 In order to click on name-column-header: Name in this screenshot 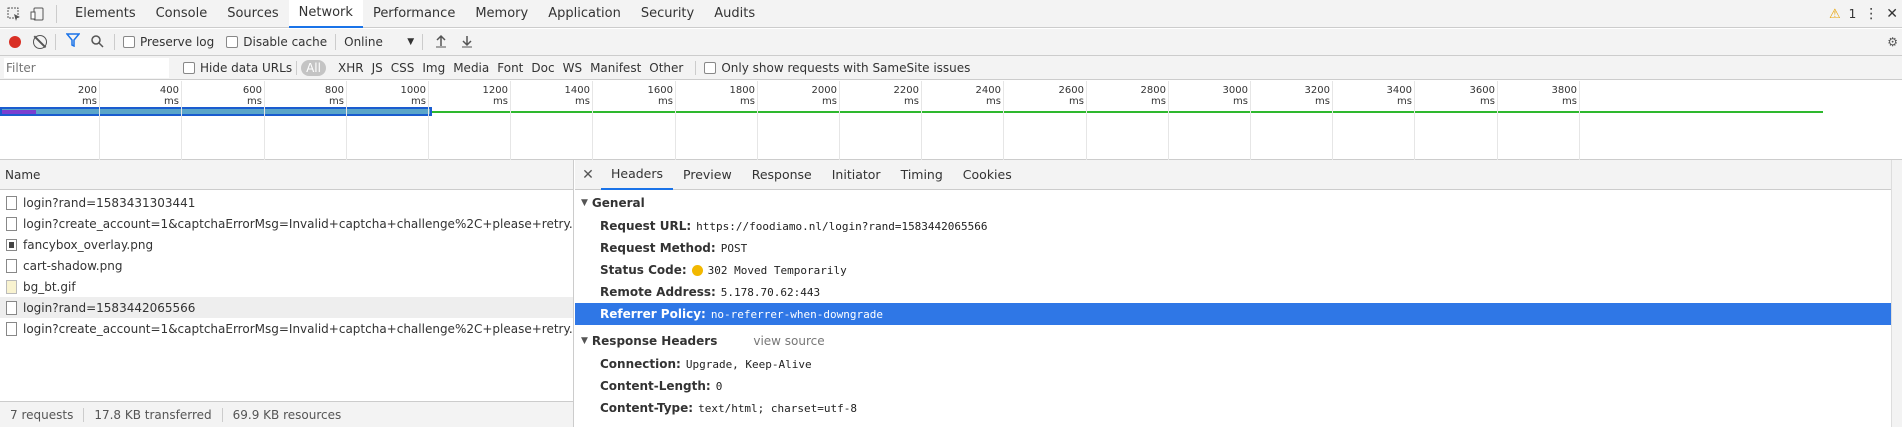, I will do `click(286, 175)`.